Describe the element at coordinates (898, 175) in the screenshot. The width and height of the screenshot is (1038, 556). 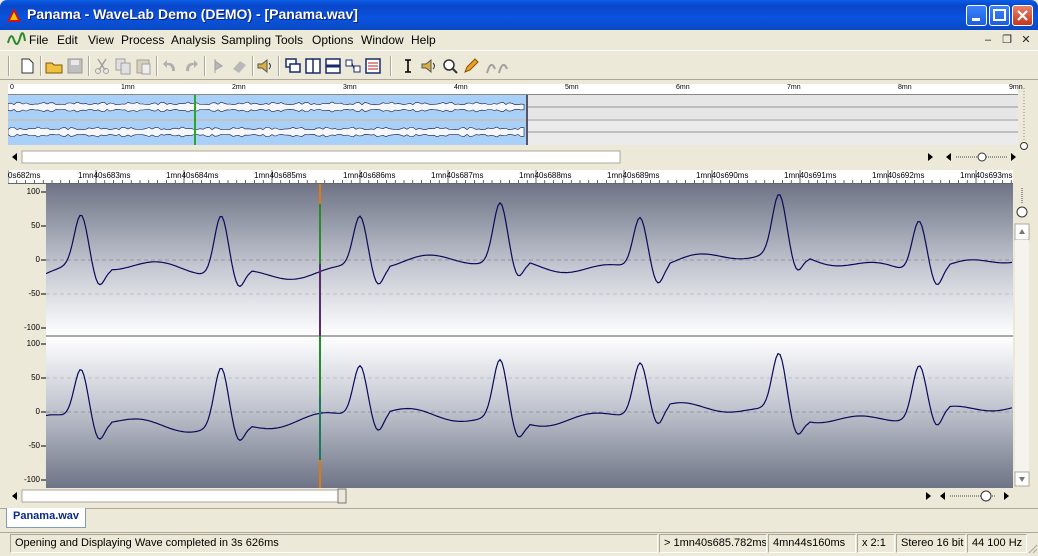
I see `ruler-label: 1mn40s692ms` at that location.